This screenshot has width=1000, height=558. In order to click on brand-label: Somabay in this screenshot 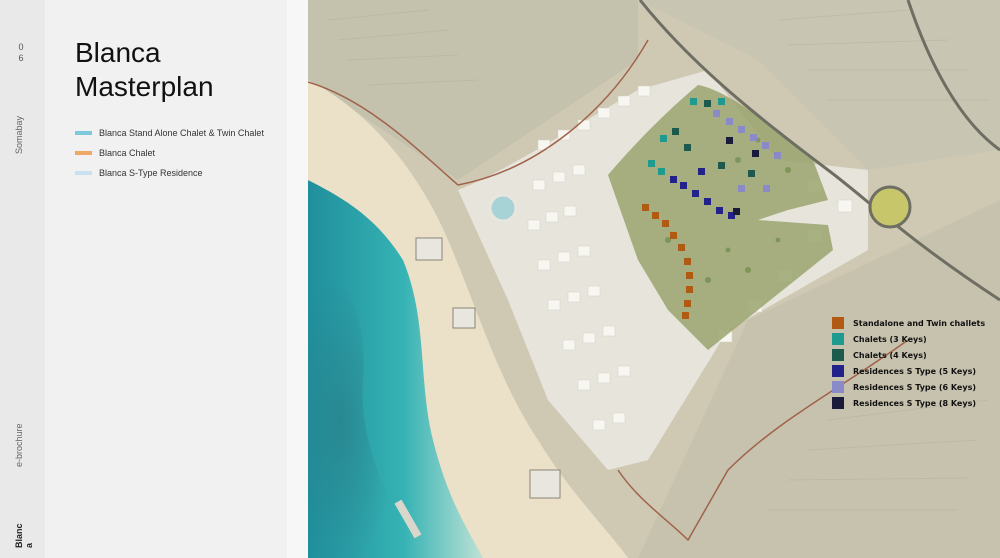, I will do `click(19, 135)`.